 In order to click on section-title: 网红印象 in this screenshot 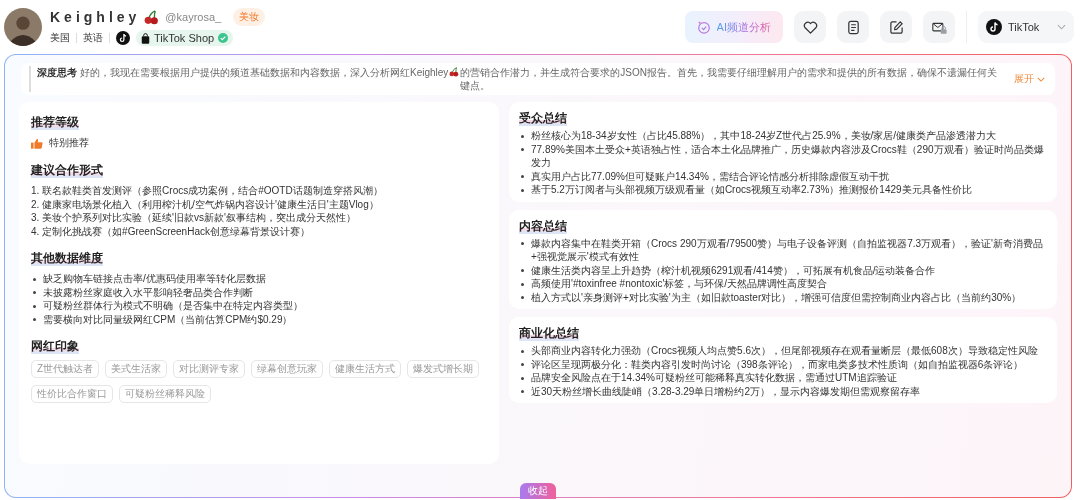, I will do `click(55, 346)`.